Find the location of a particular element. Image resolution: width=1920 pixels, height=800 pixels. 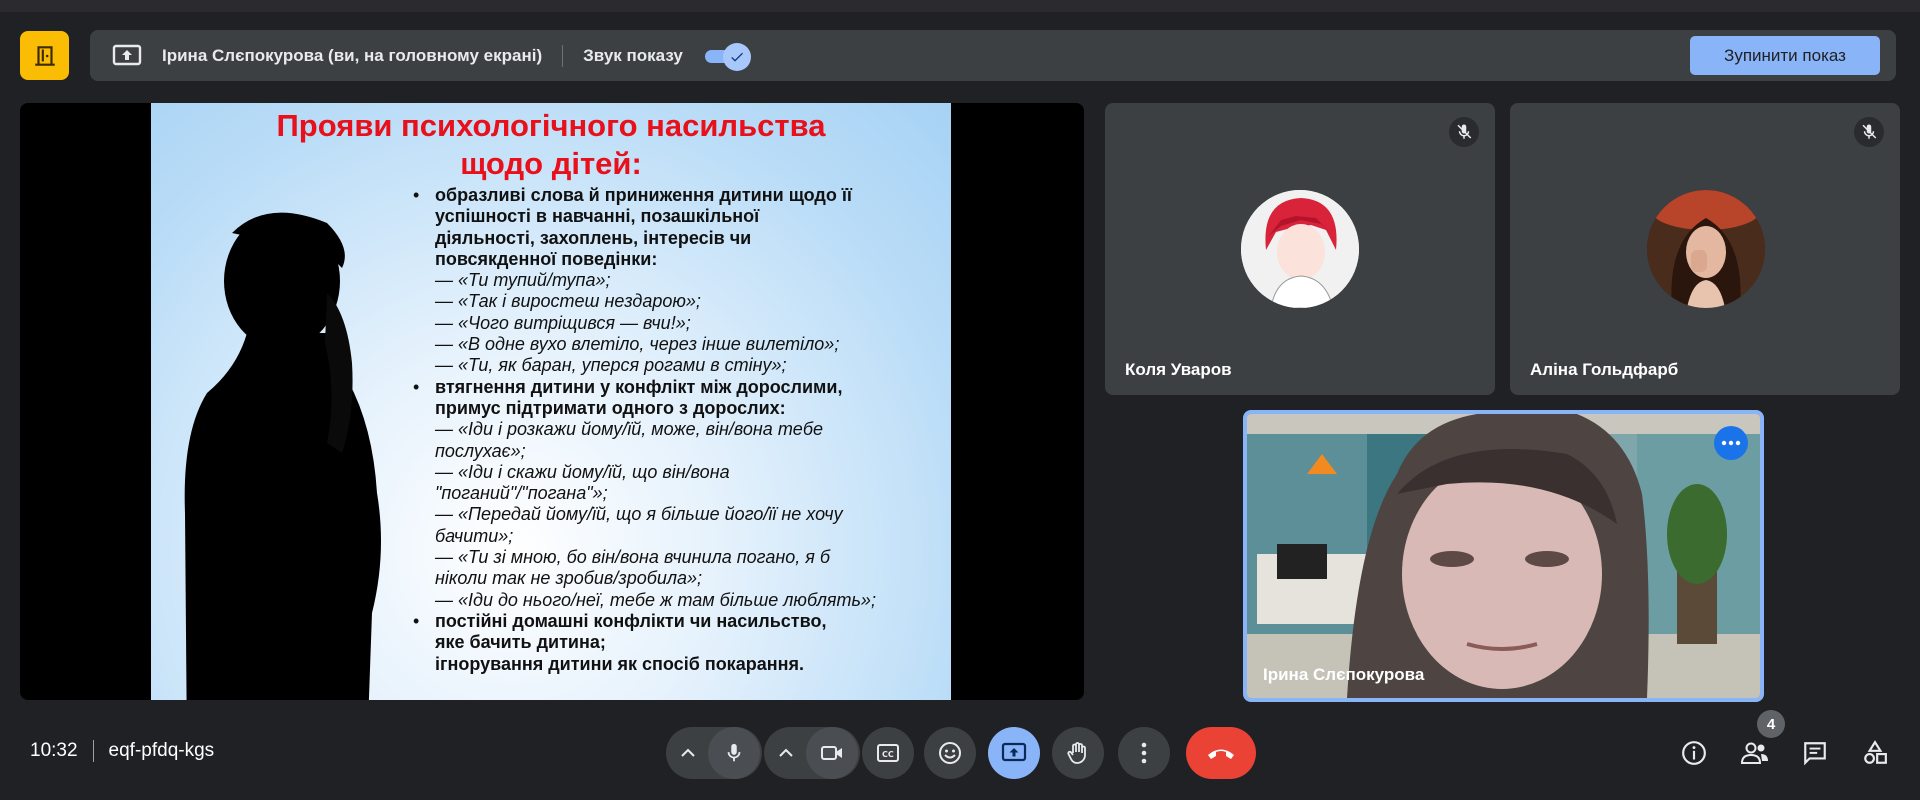

meeting-code: eqf-pfdq-kgs is located at coordinates (162, 751).